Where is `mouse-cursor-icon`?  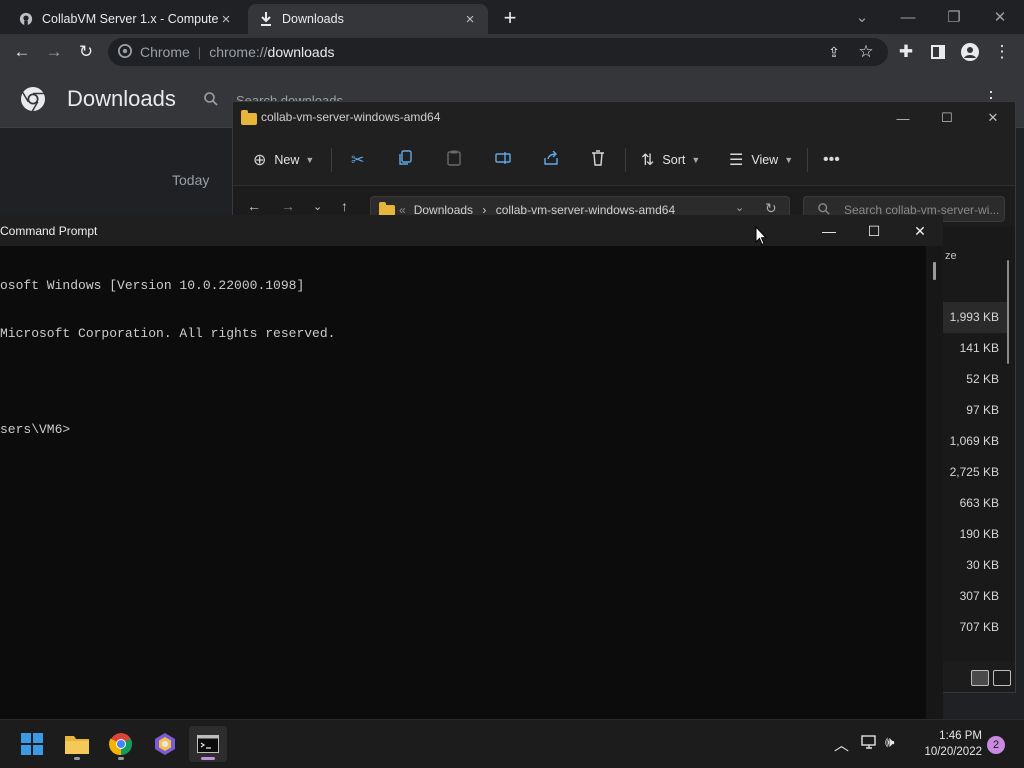
mouse-cursor-icon is located at coordinates (761, 236).